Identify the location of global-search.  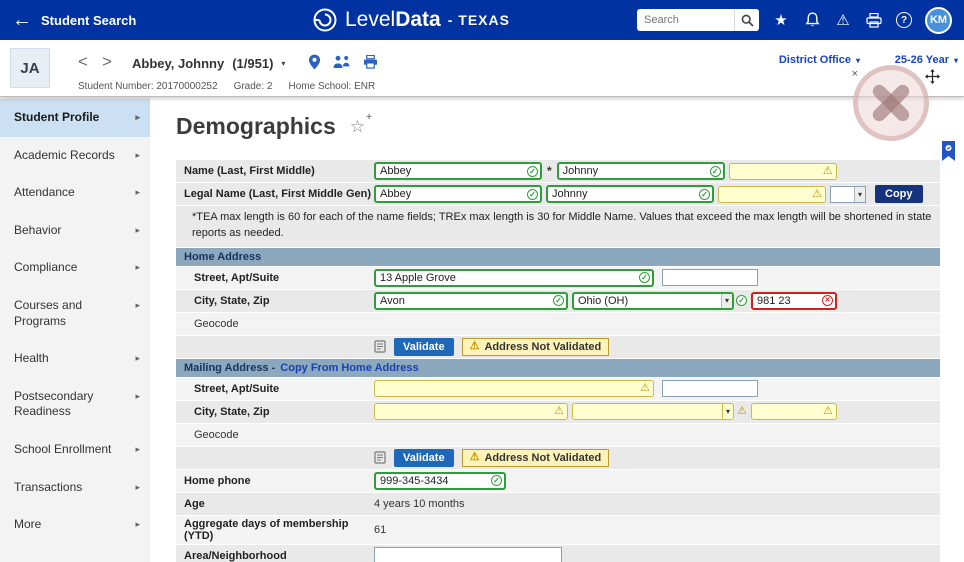
(698, 20).